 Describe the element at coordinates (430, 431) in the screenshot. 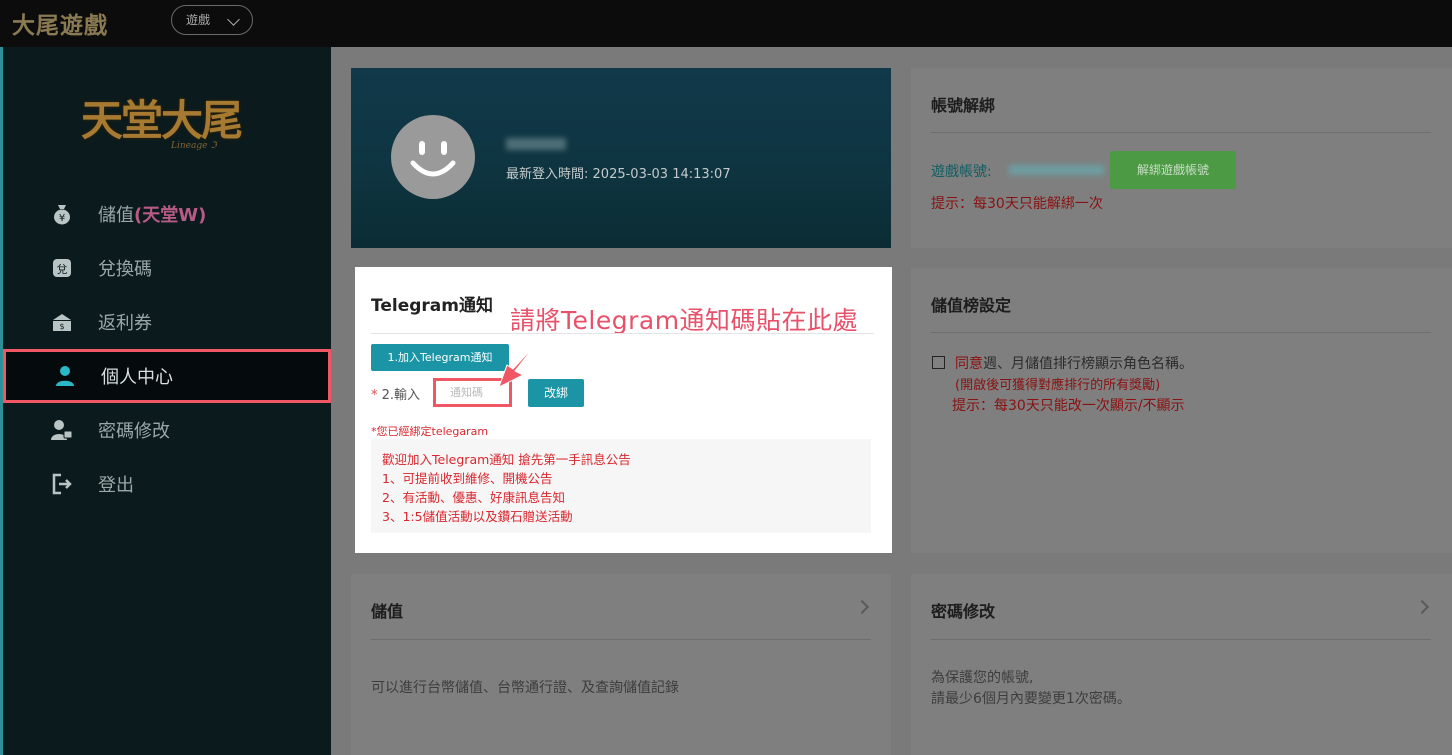

I see `bound-status-note: *您已經綁定telegaram` at that location.